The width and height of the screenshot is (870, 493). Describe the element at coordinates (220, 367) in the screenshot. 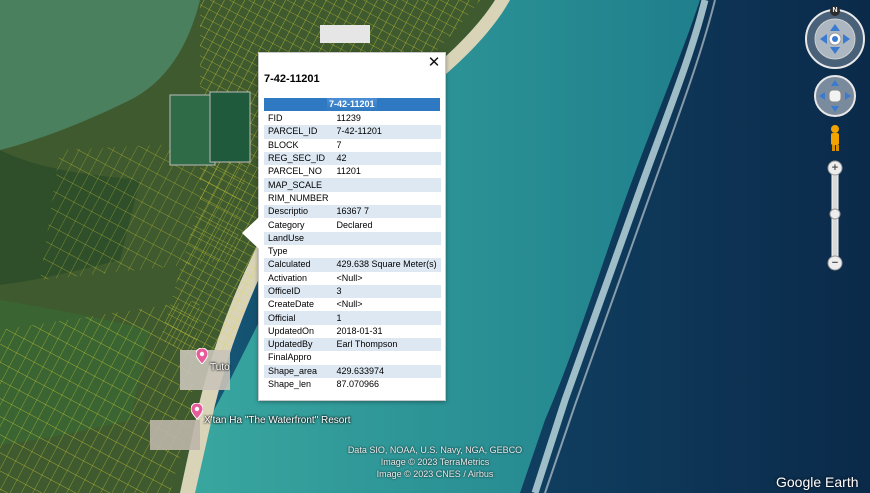

I see `placemark-label: Tuto` at that location.